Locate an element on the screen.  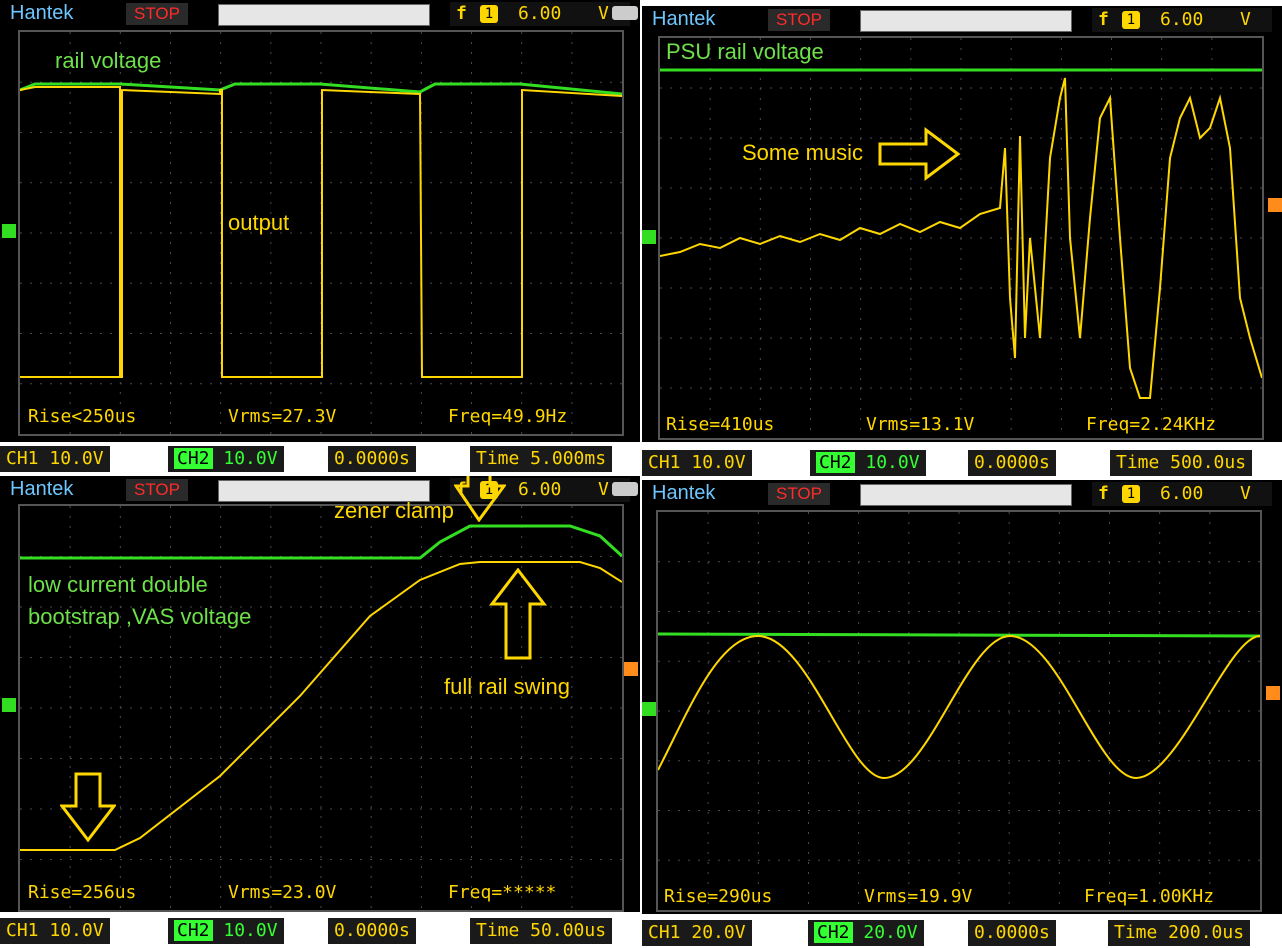
trace-label: zener clamp is located at coordinates (394, 510).